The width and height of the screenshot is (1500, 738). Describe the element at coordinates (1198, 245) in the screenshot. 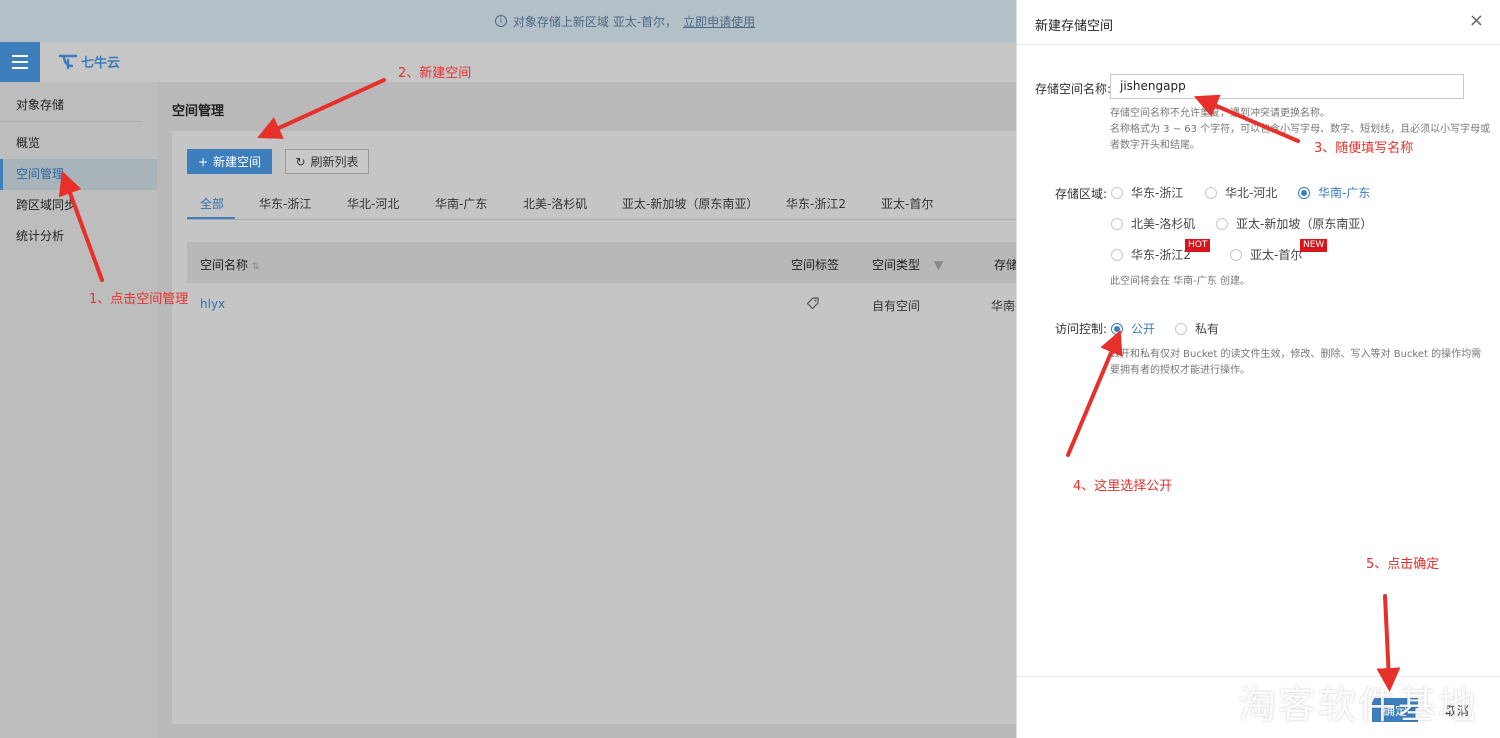

I see `hot-badge: HOT` at that location.